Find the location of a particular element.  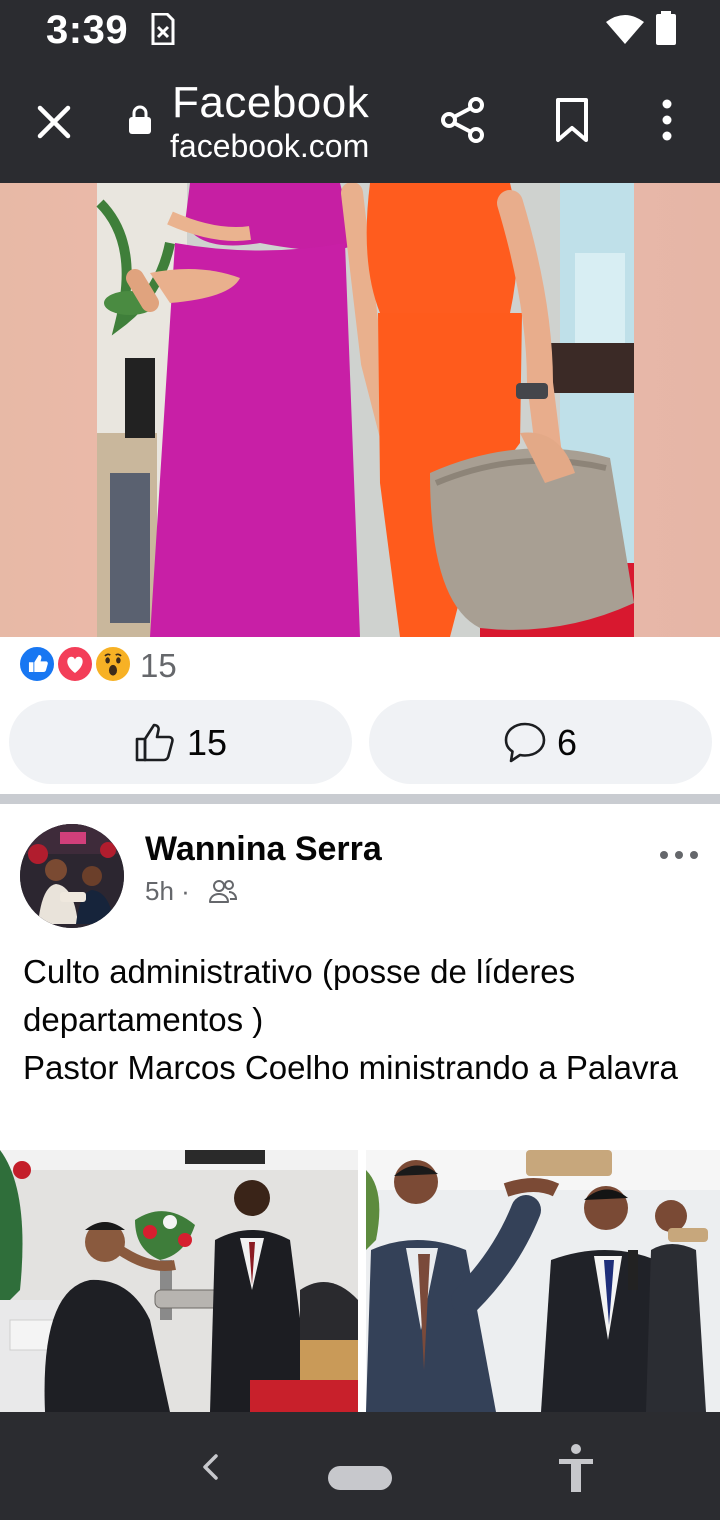

photo-illustration-right is located at coordinates (543, 1281).